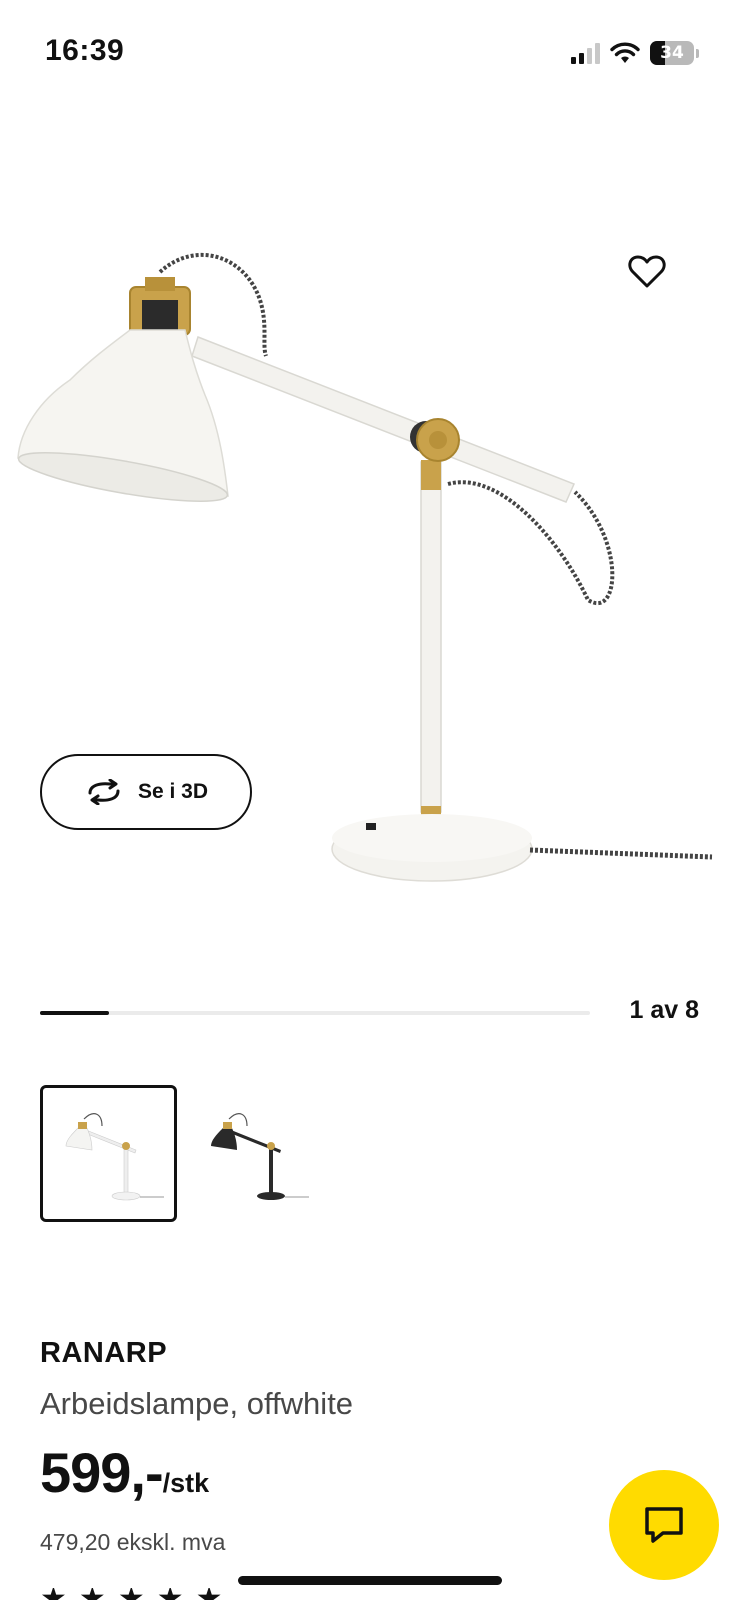  I want to click on chat-bubble-icon, so click(664, 1525).